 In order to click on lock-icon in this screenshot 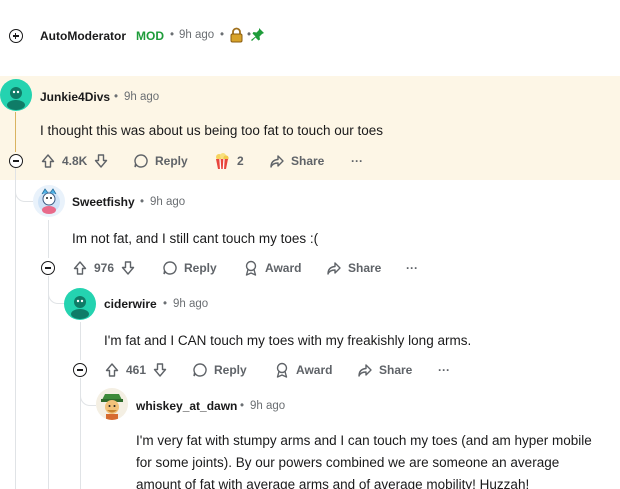, I will do `click(236, 37)`.